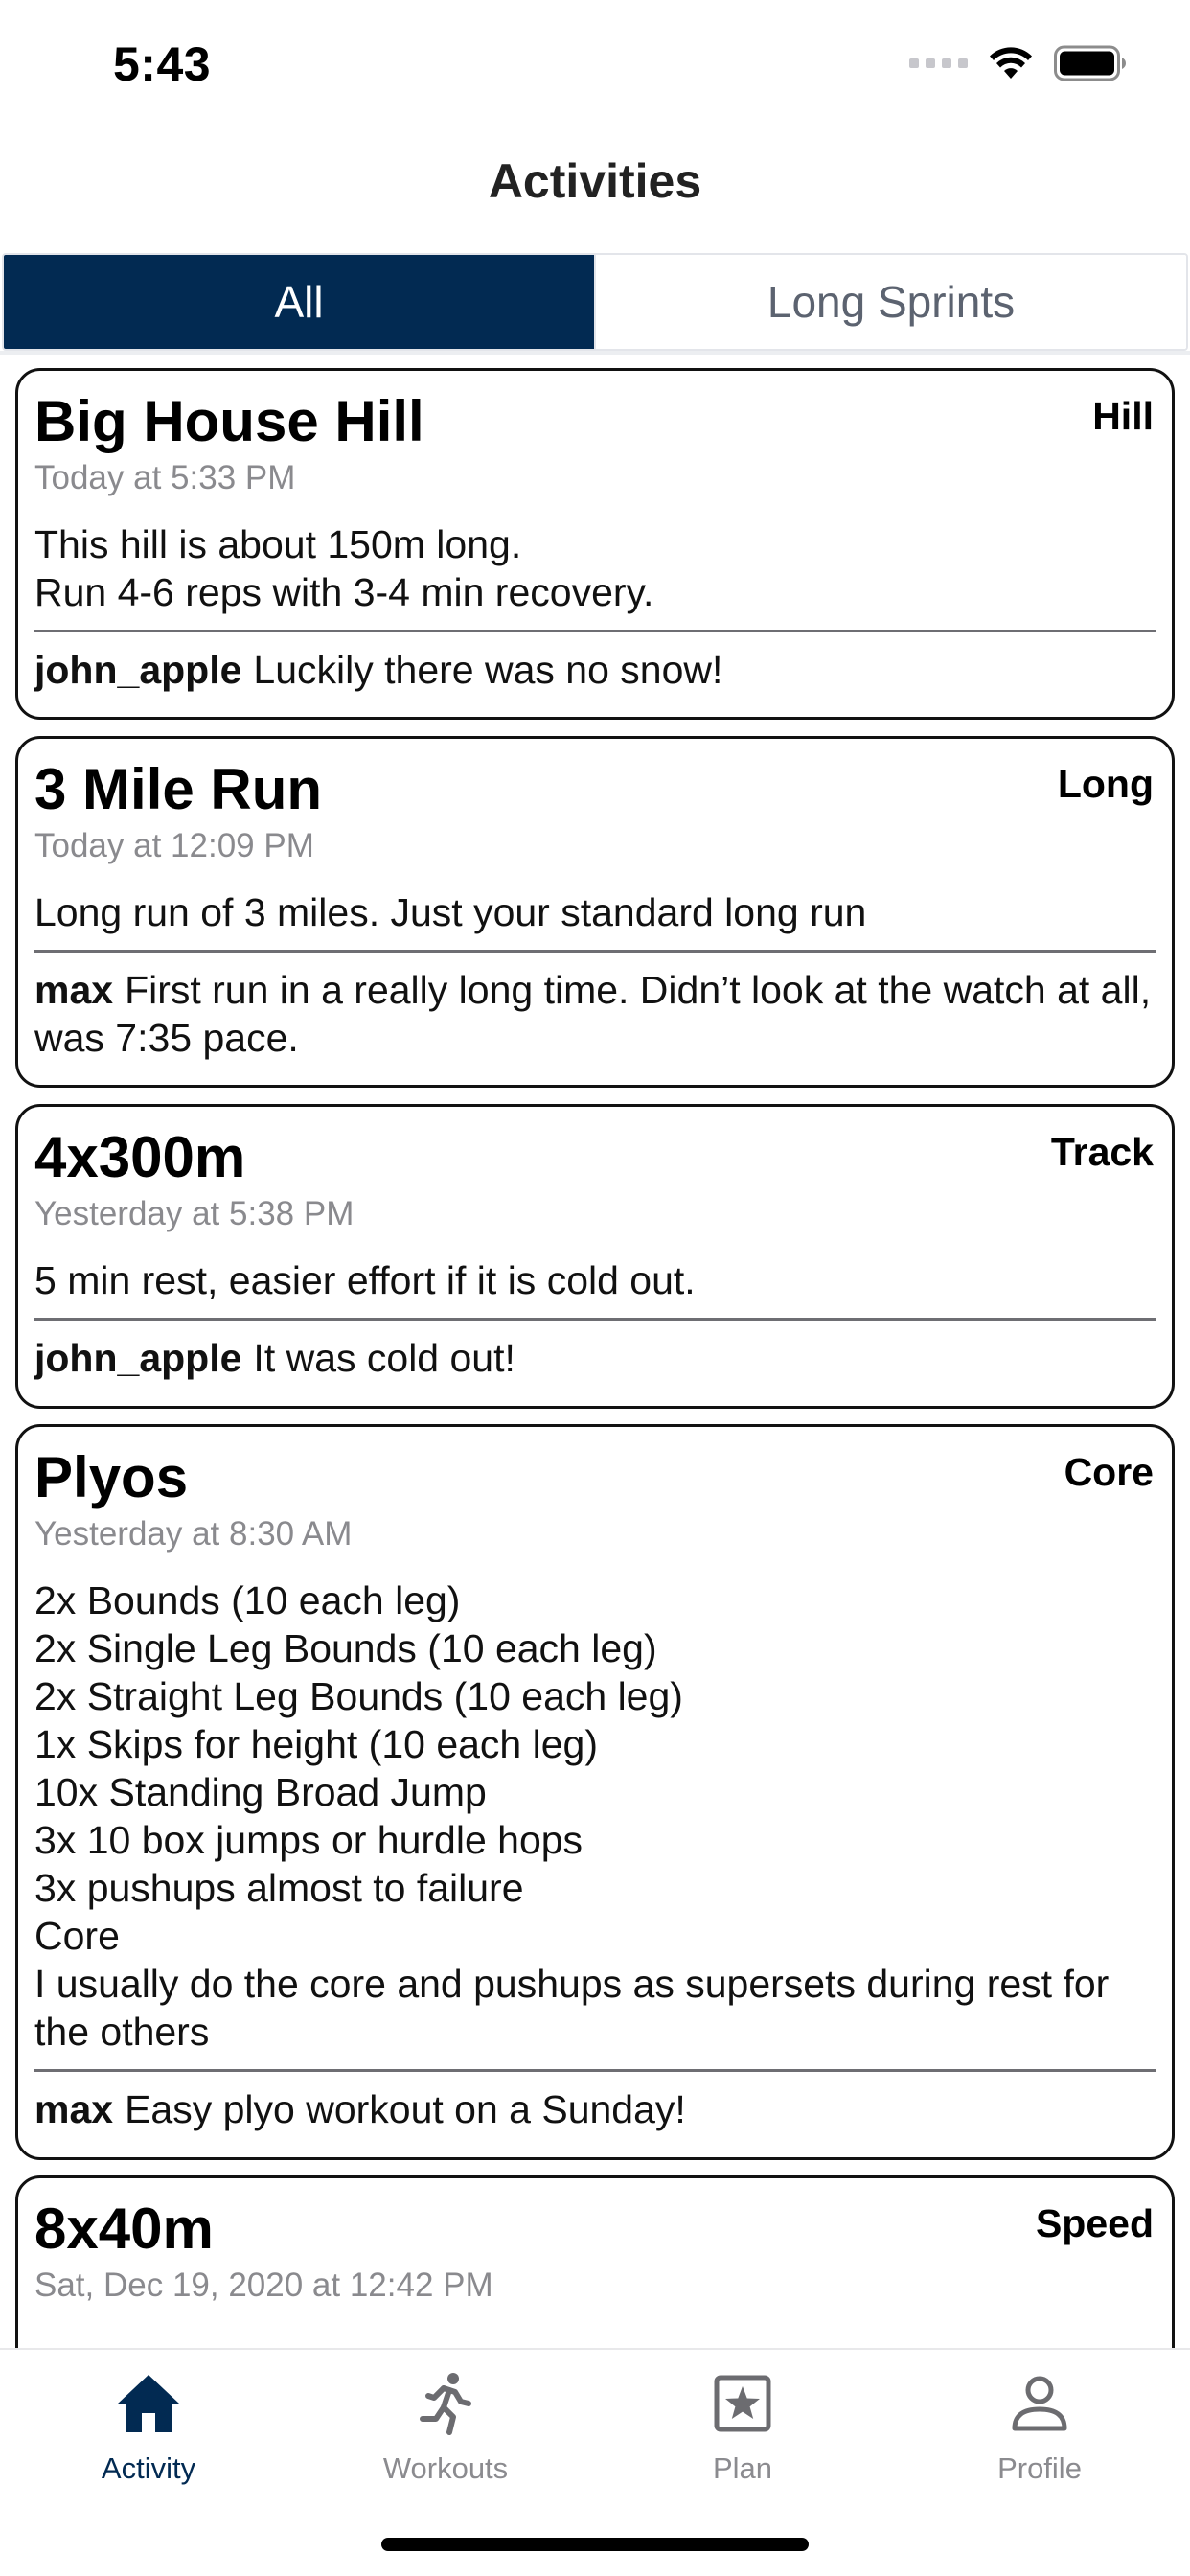  I want to click on activity-comment: max Easy plyo workout on a Sunday!, so click(595, 2109).